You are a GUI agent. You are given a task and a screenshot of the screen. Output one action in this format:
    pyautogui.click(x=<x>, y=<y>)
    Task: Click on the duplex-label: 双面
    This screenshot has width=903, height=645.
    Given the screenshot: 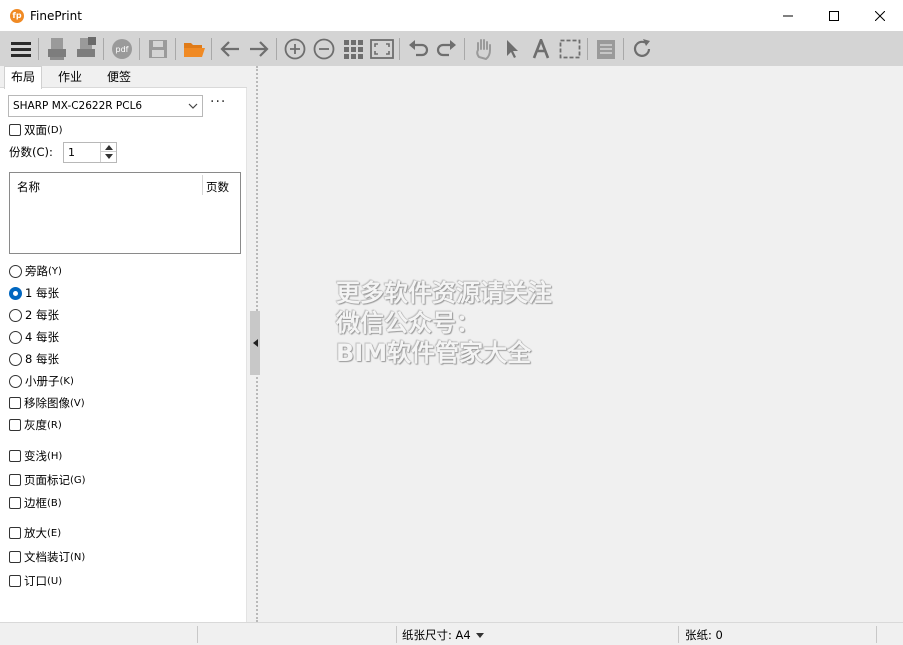 What is the action you would take?
    pyautogui.click(x=35, y=130)
    